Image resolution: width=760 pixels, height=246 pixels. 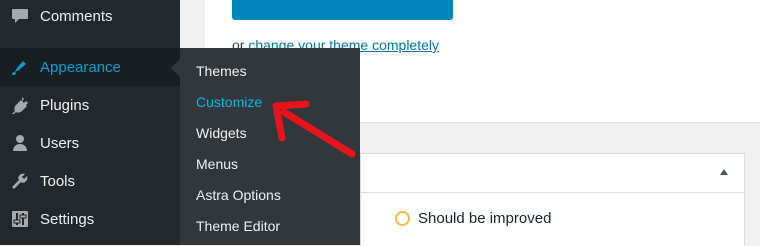 I want to click on submenu-item-theme-editor: Theme Editor, so click(x=238, y=226).